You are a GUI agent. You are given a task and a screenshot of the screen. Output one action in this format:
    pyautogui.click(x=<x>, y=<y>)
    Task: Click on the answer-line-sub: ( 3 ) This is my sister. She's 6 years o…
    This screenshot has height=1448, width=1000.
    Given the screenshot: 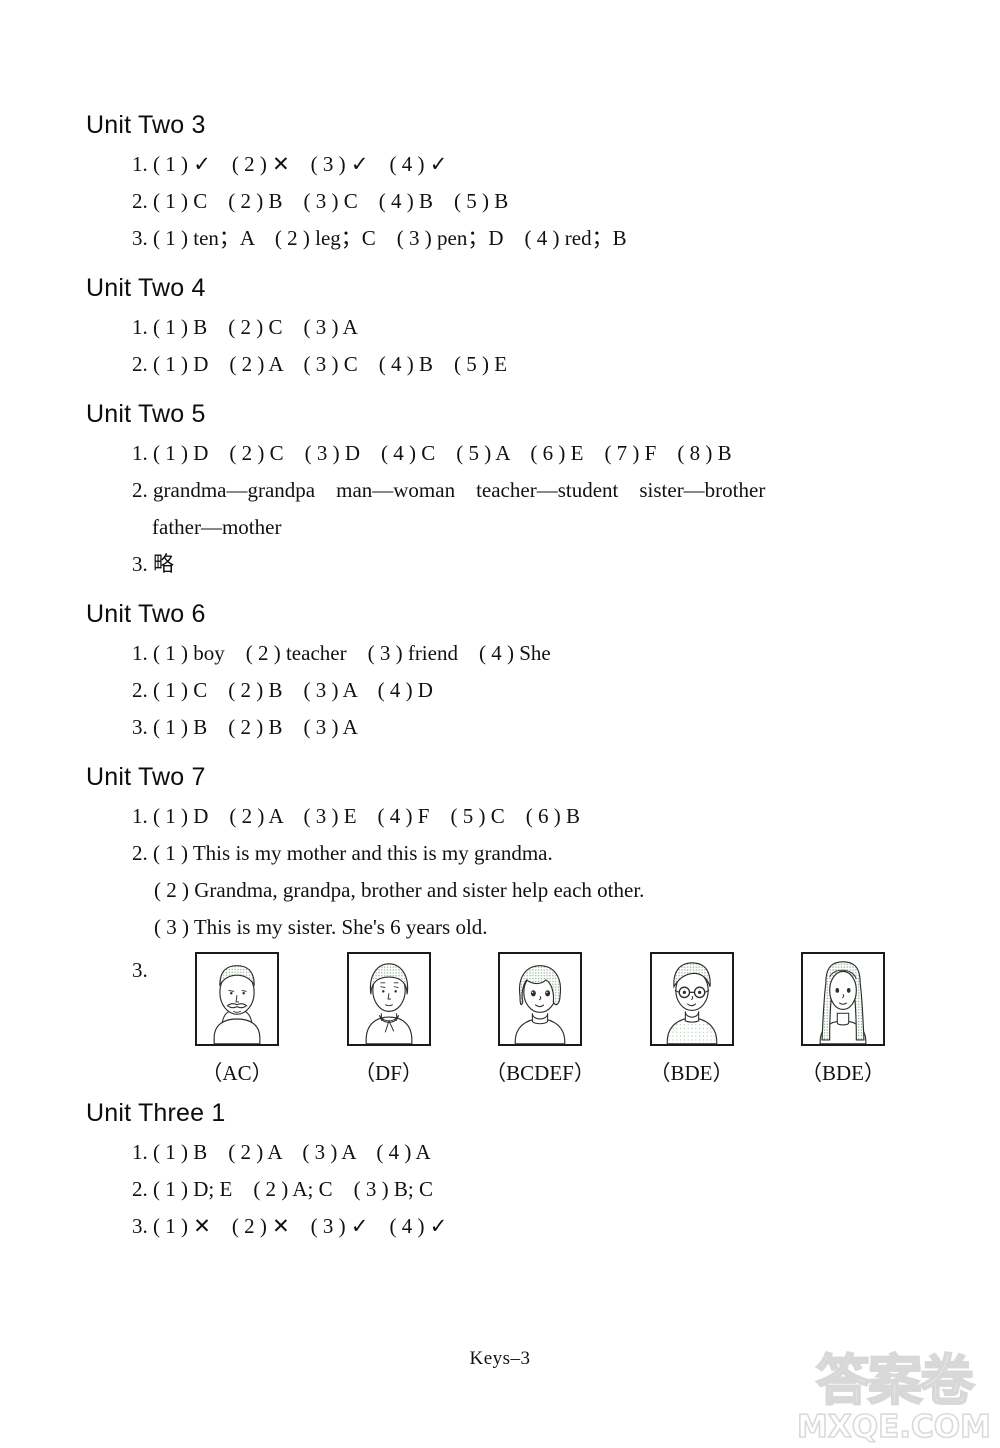 What is the action you would take?
    pyautogui.click(x=321, y=927)
    